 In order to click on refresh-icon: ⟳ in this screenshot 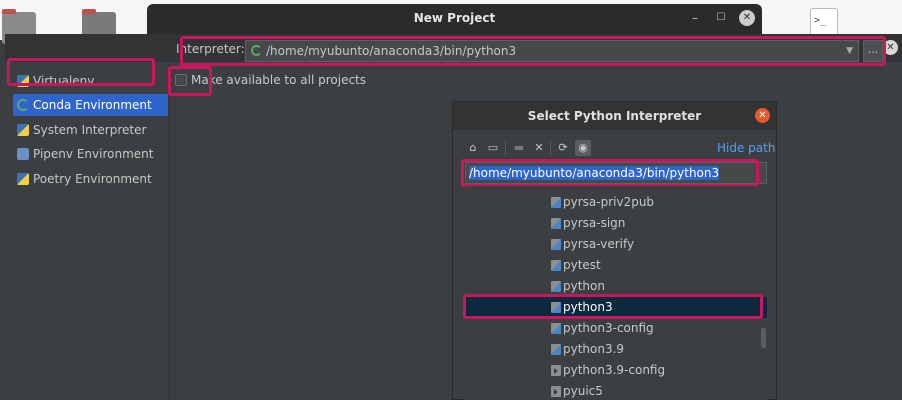, I will do `click(563, 148)`.